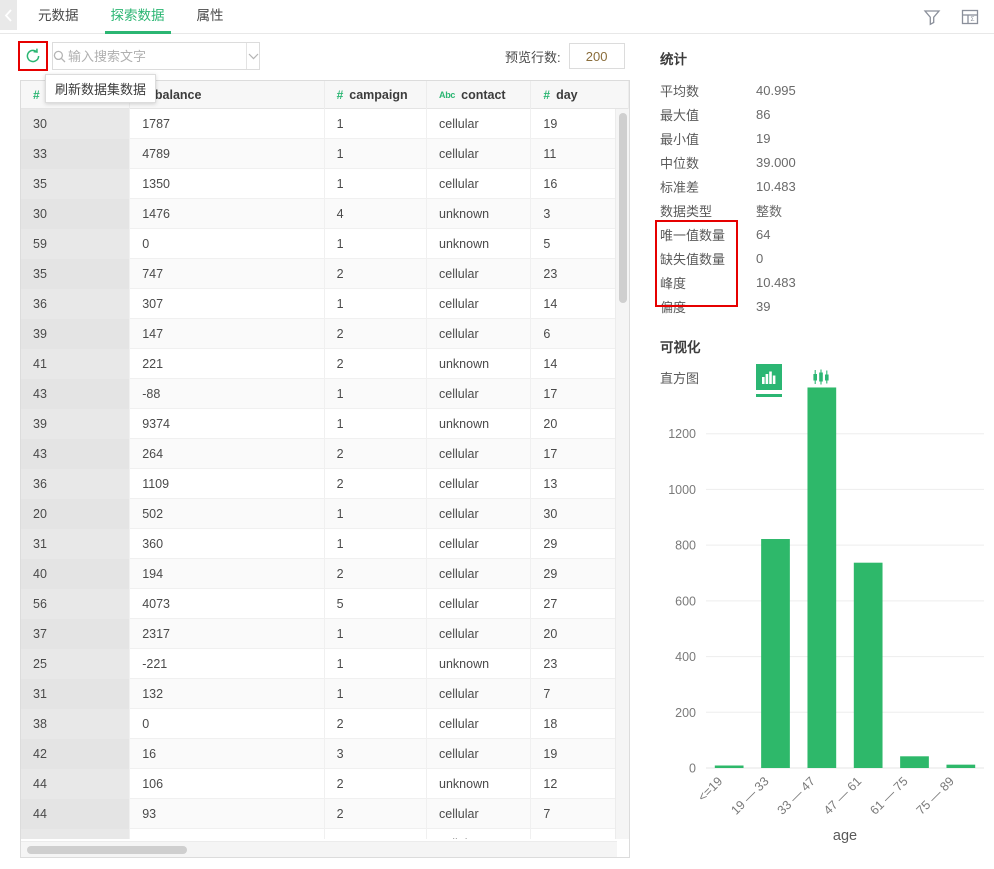 This screenshot has width=994, height=869. I want to click on table-row: 25 -221 1 unknown 23, so click(325, 664).